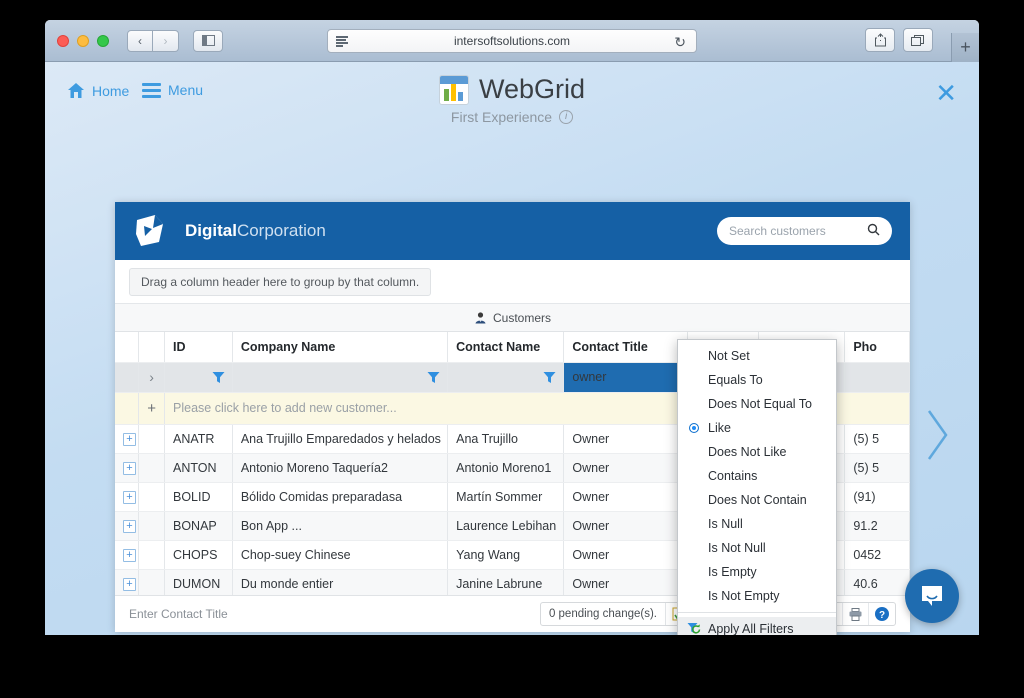  I want to click on cell-company-name: Chop-suey Chinese, so click(340, 555).